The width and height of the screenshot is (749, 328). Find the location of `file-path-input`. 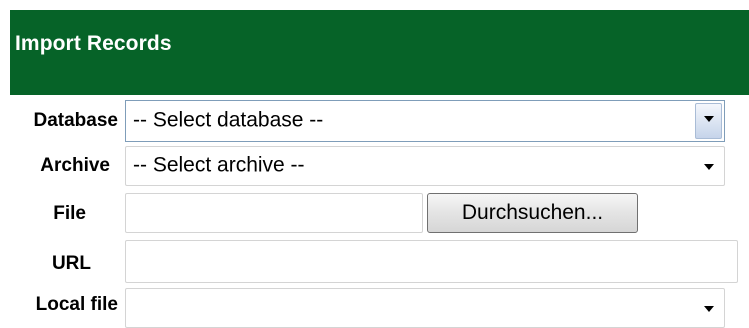

file-path-input is located at coordinates (274, 213).